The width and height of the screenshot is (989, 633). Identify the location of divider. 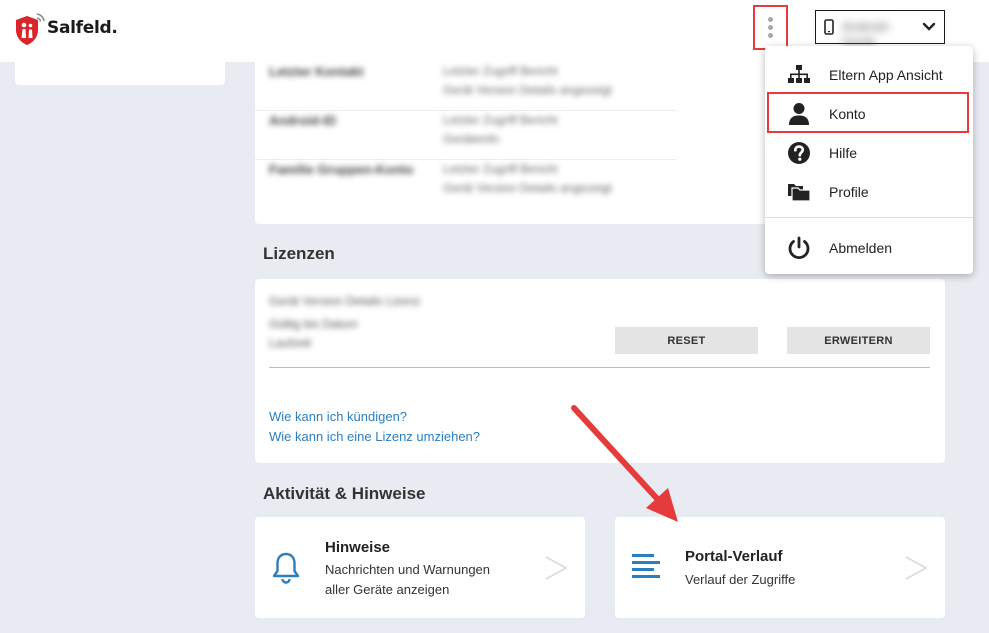
(599, 367).